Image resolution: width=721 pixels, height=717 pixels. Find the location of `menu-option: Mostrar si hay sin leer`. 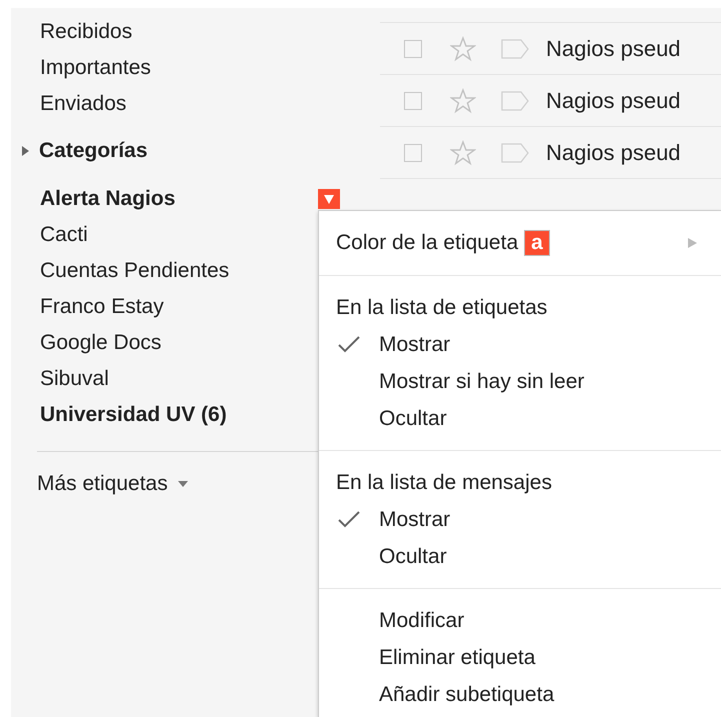

menu-option: Mostrar si hay sin leer is located at coordinates (481, 382).